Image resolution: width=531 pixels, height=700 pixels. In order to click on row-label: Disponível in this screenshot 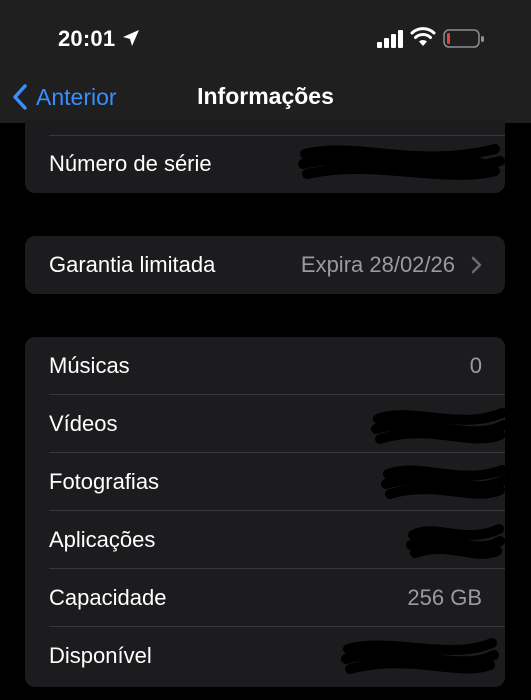, I will do `click(100, 655)`.